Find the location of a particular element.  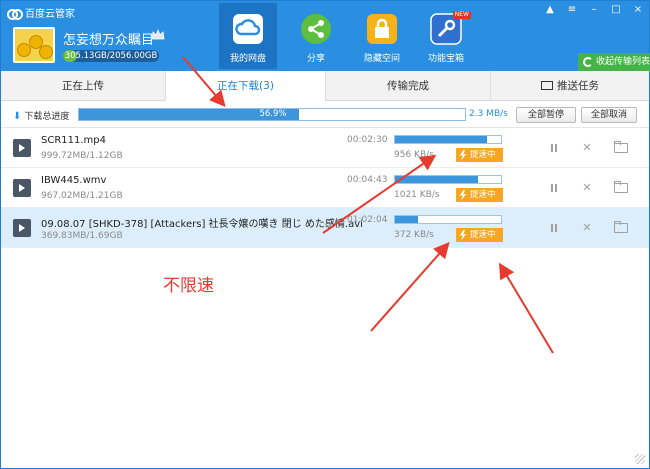

download-speed: 956 KB/s is located at coordinates (414, 155).